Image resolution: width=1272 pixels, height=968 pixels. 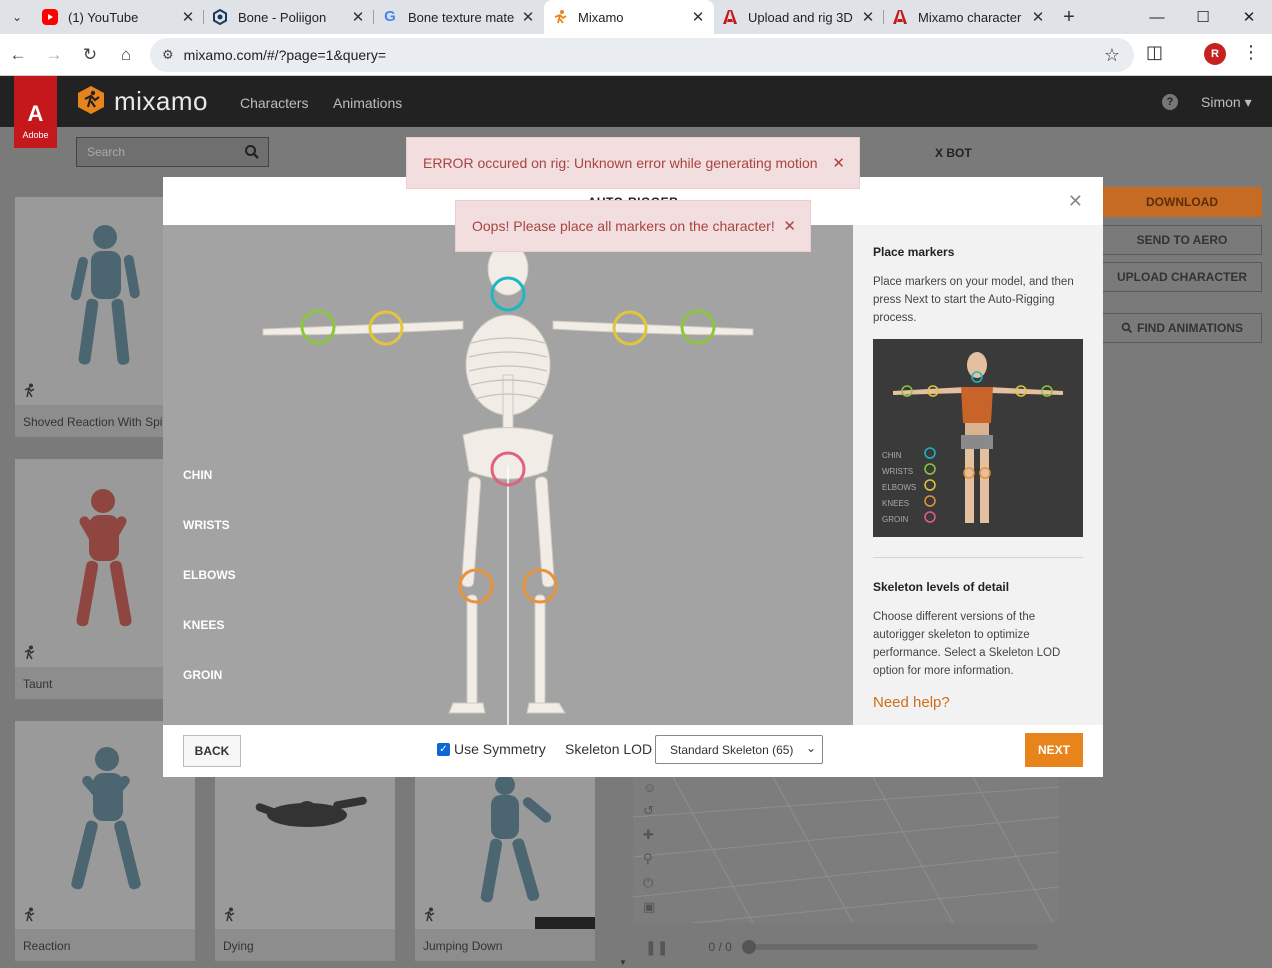 I want to click on marker-reference-image: CHIN WRISTS ELBOWS KNEES GROIN, so click(x=978, y=438).